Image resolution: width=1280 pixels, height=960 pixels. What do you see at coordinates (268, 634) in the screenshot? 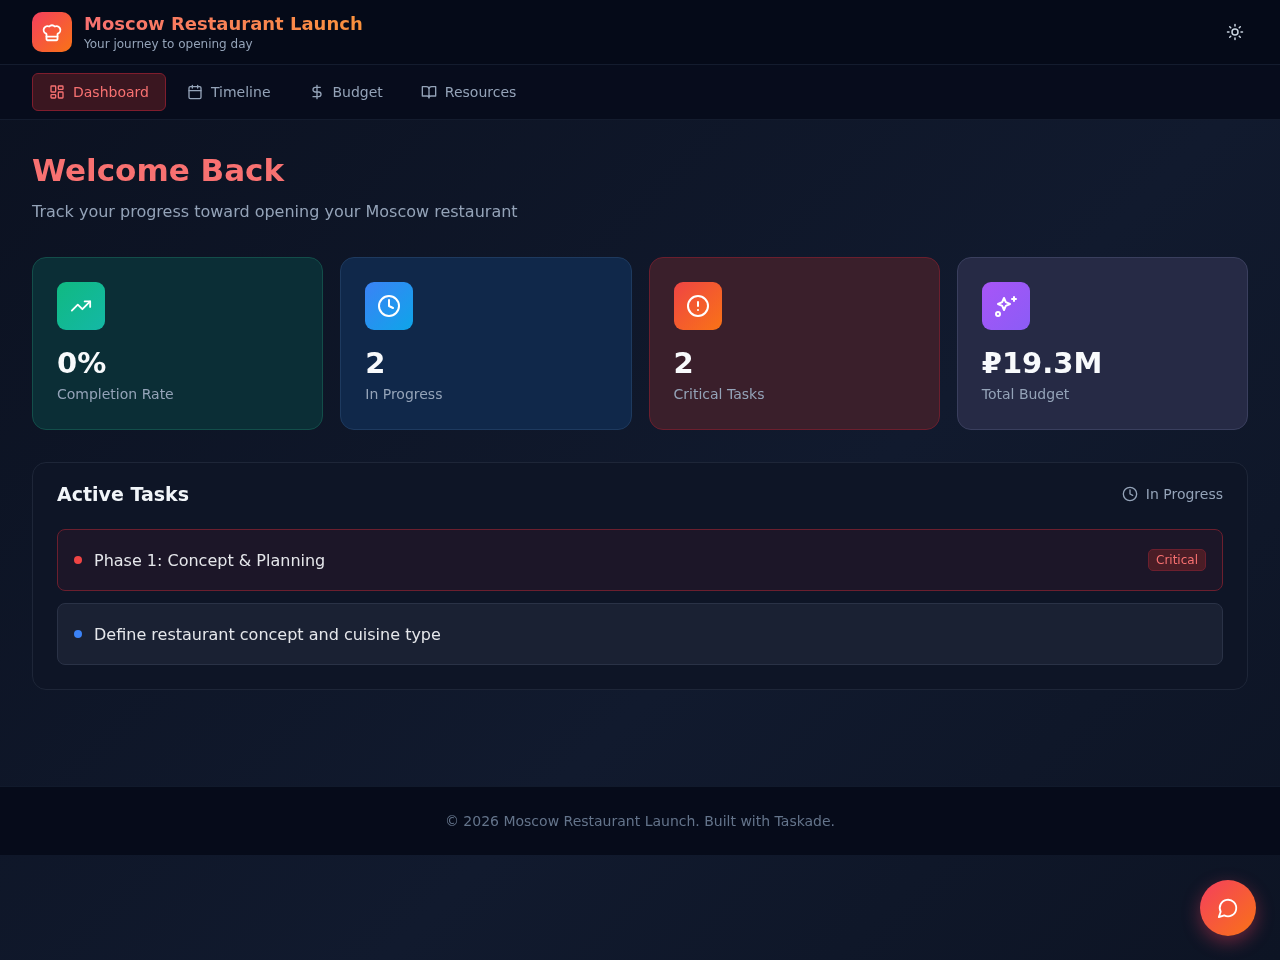
I see `task-title: Define restaurant concept and cuisine type` at bounding box center [268, 634].